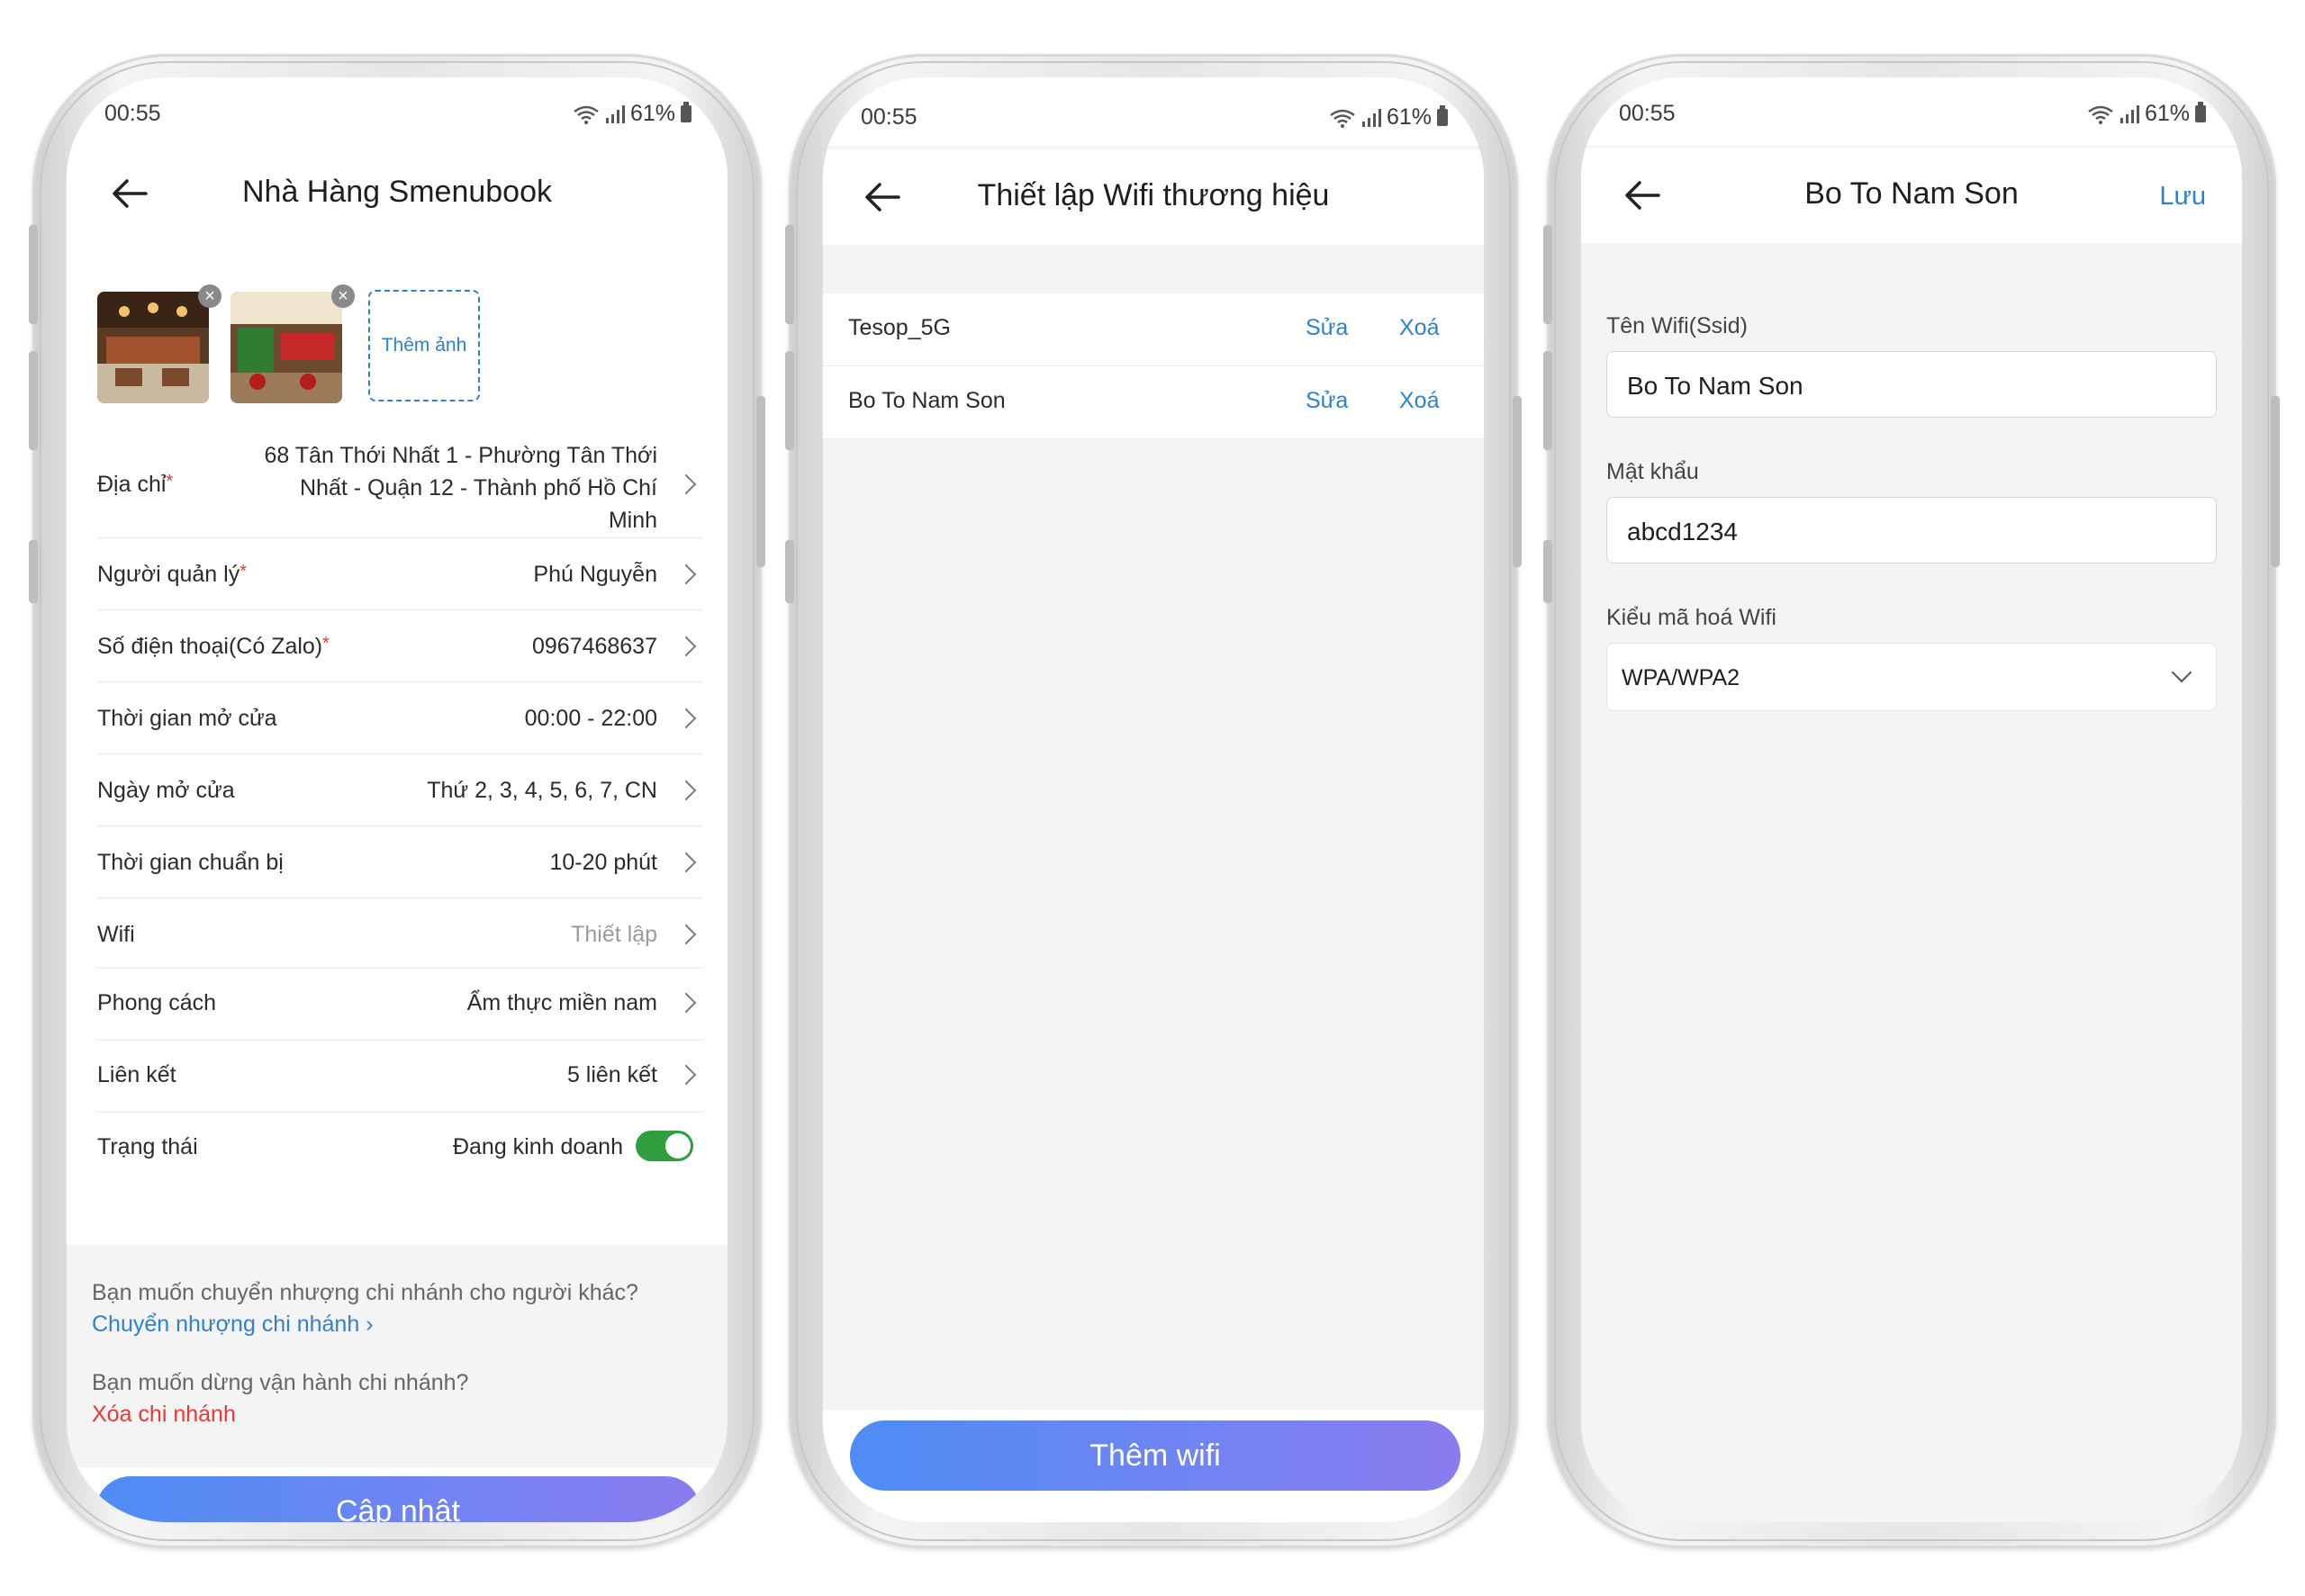 The width and height of the screenshot is (2305, 1596). What do you see at coordinates (1911, 384) in the screenshot?
I see `ssid-field: Bo To Nam Son` at bounding box center [1911, 384].